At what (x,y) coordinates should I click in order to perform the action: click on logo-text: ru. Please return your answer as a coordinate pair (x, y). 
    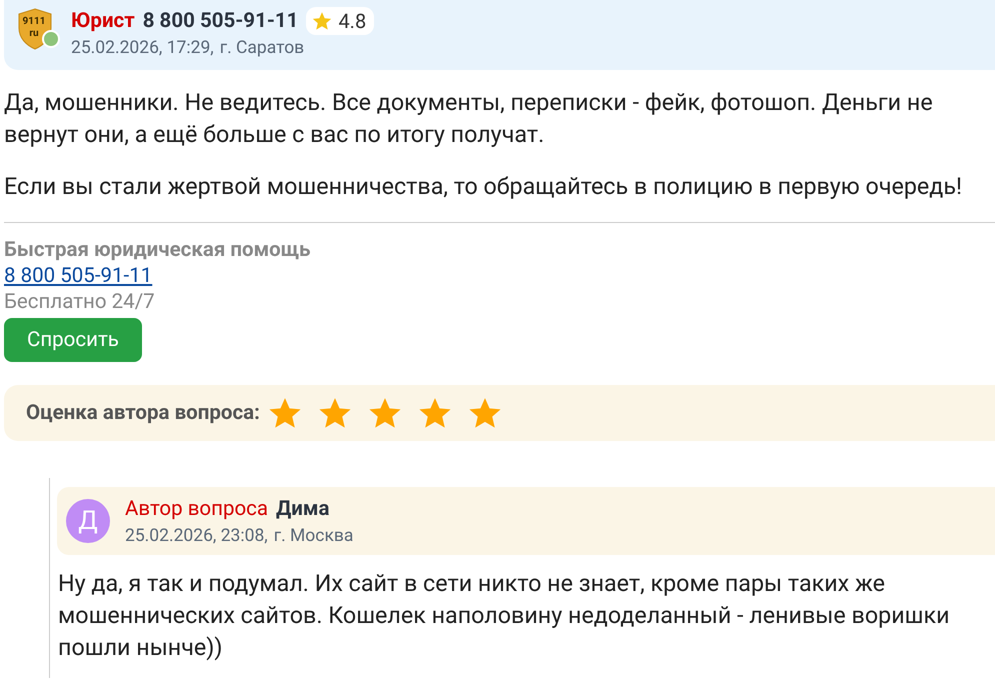
    Looking at the image, I should click on (34, 34).